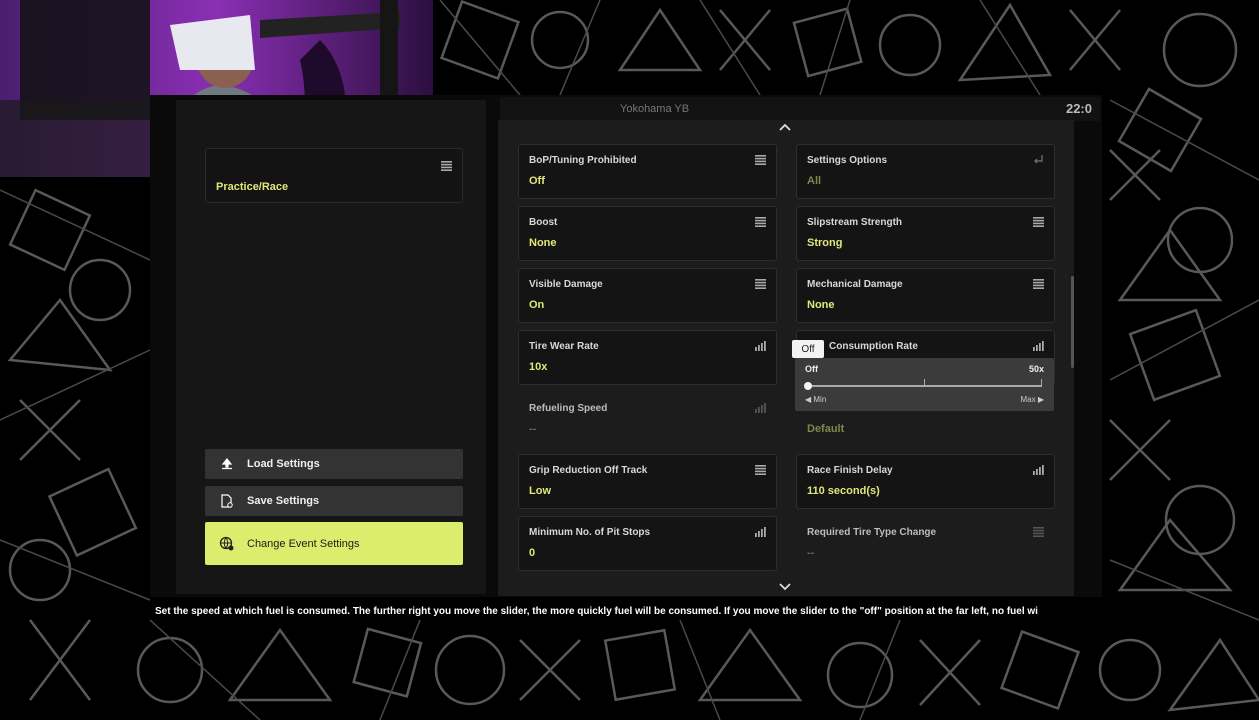 Image resolution: width=1259 pixels, height=720 pixels. What do you see at coordinates (814, 181) in the screenshot?
I see `setting-value: All` at bounding box center [814, 181].